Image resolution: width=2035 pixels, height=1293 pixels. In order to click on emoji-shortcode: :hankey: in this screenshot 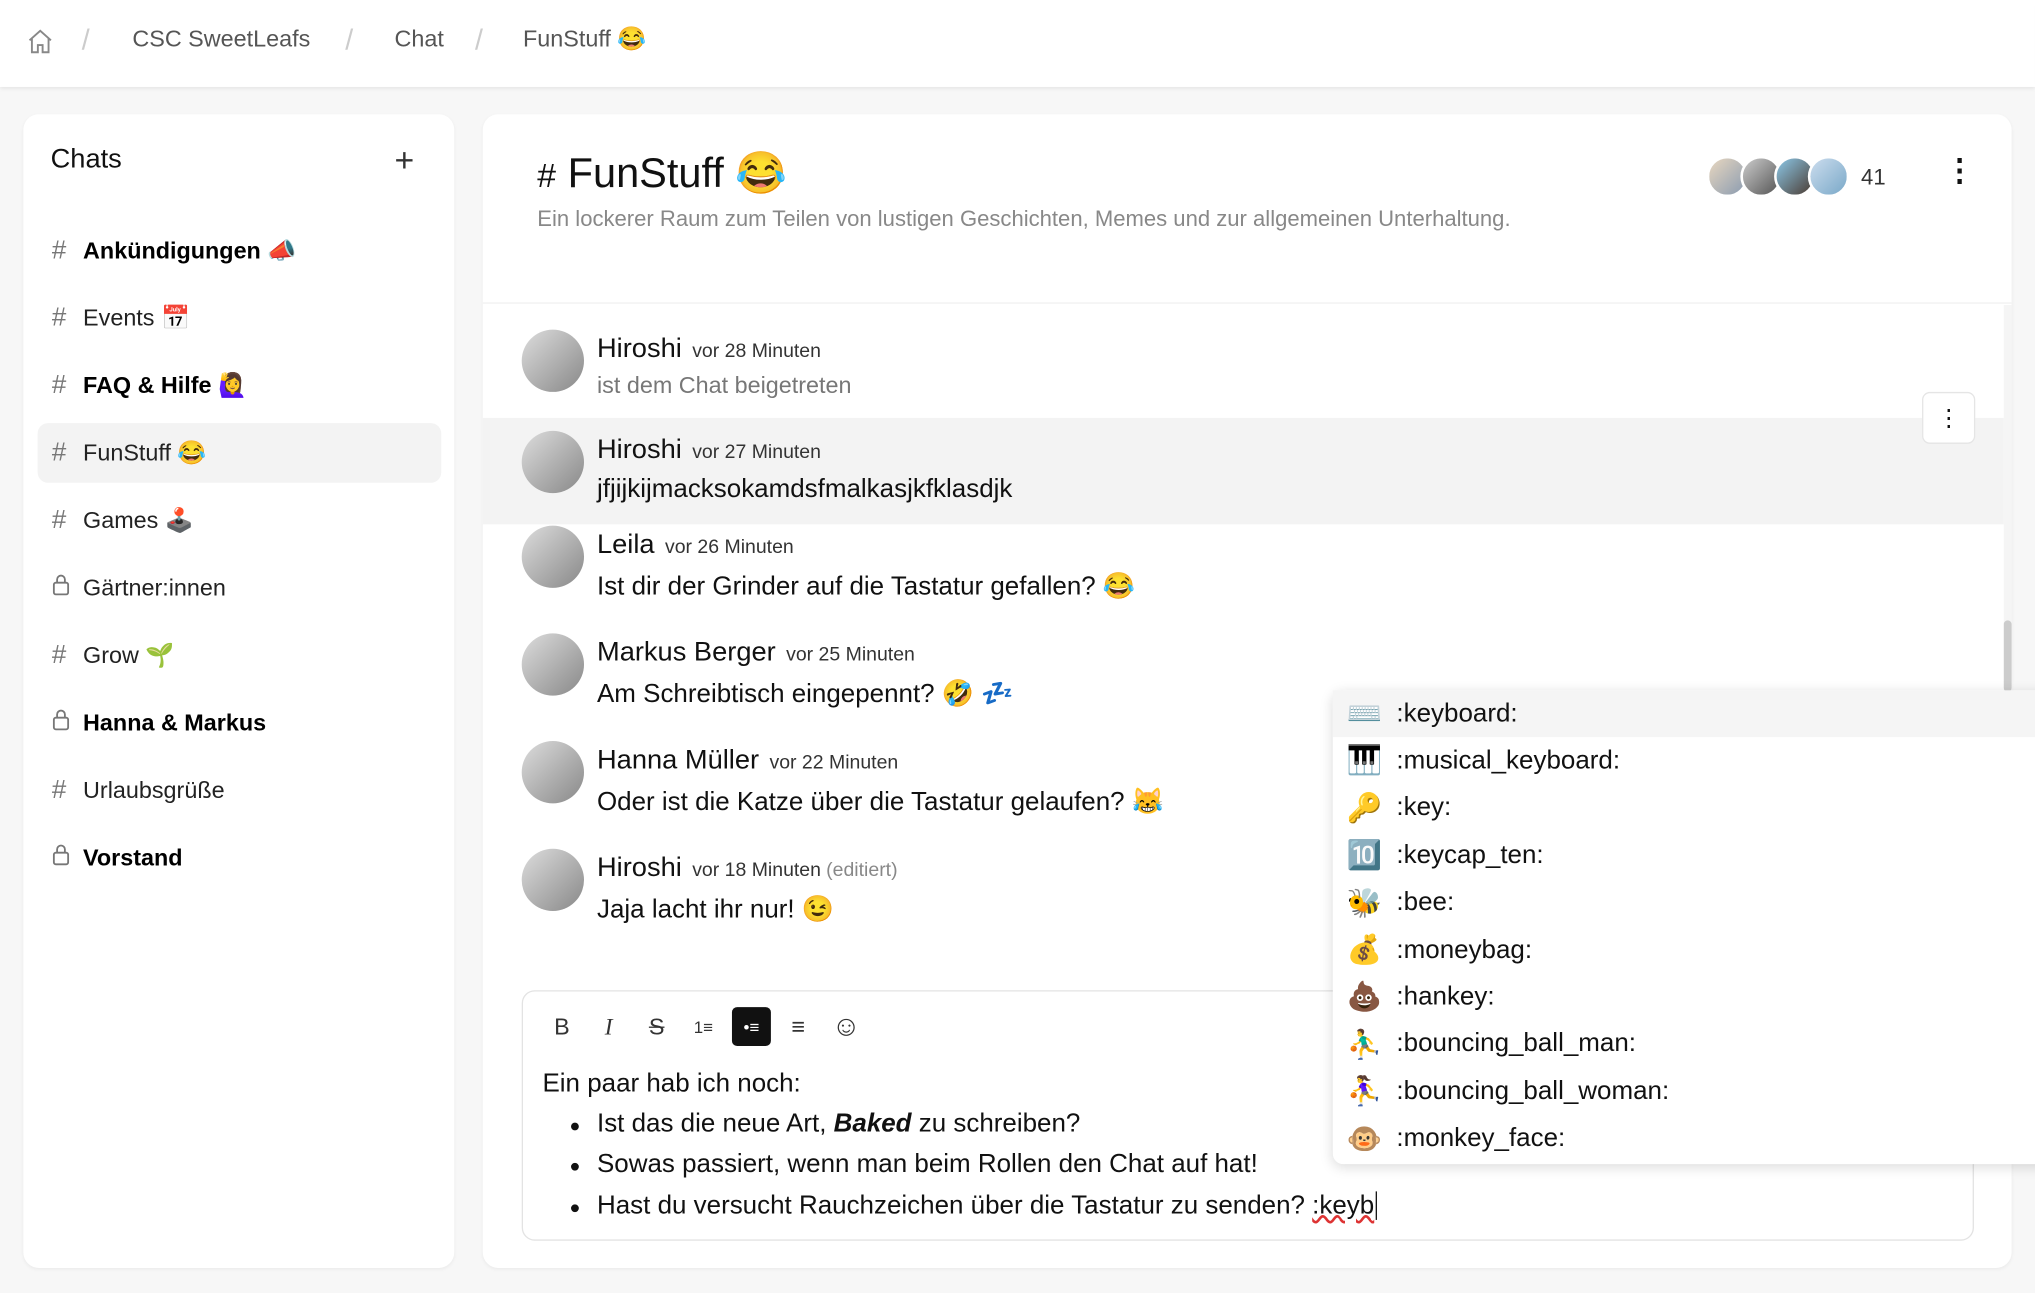, I will do `click(1445, 996)`.